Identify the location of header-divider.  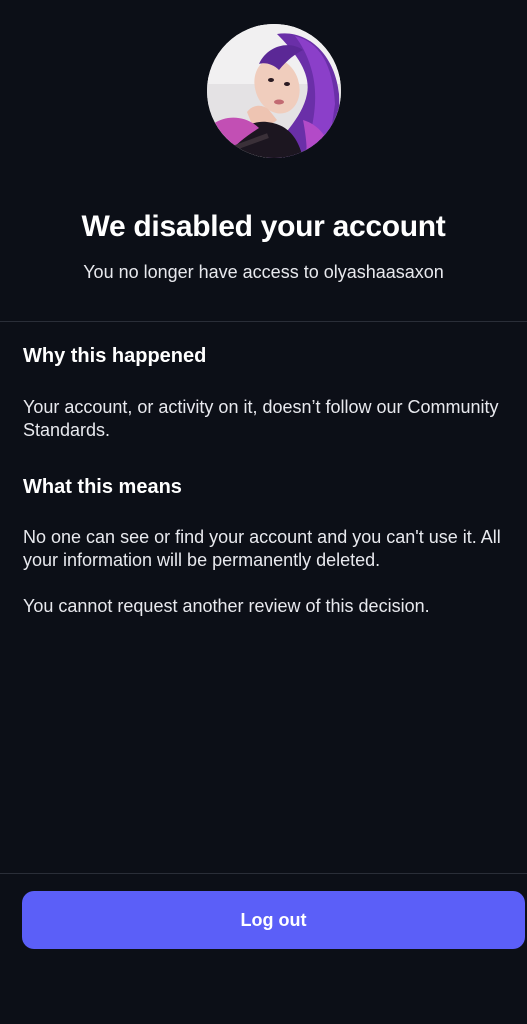
(263, 321).